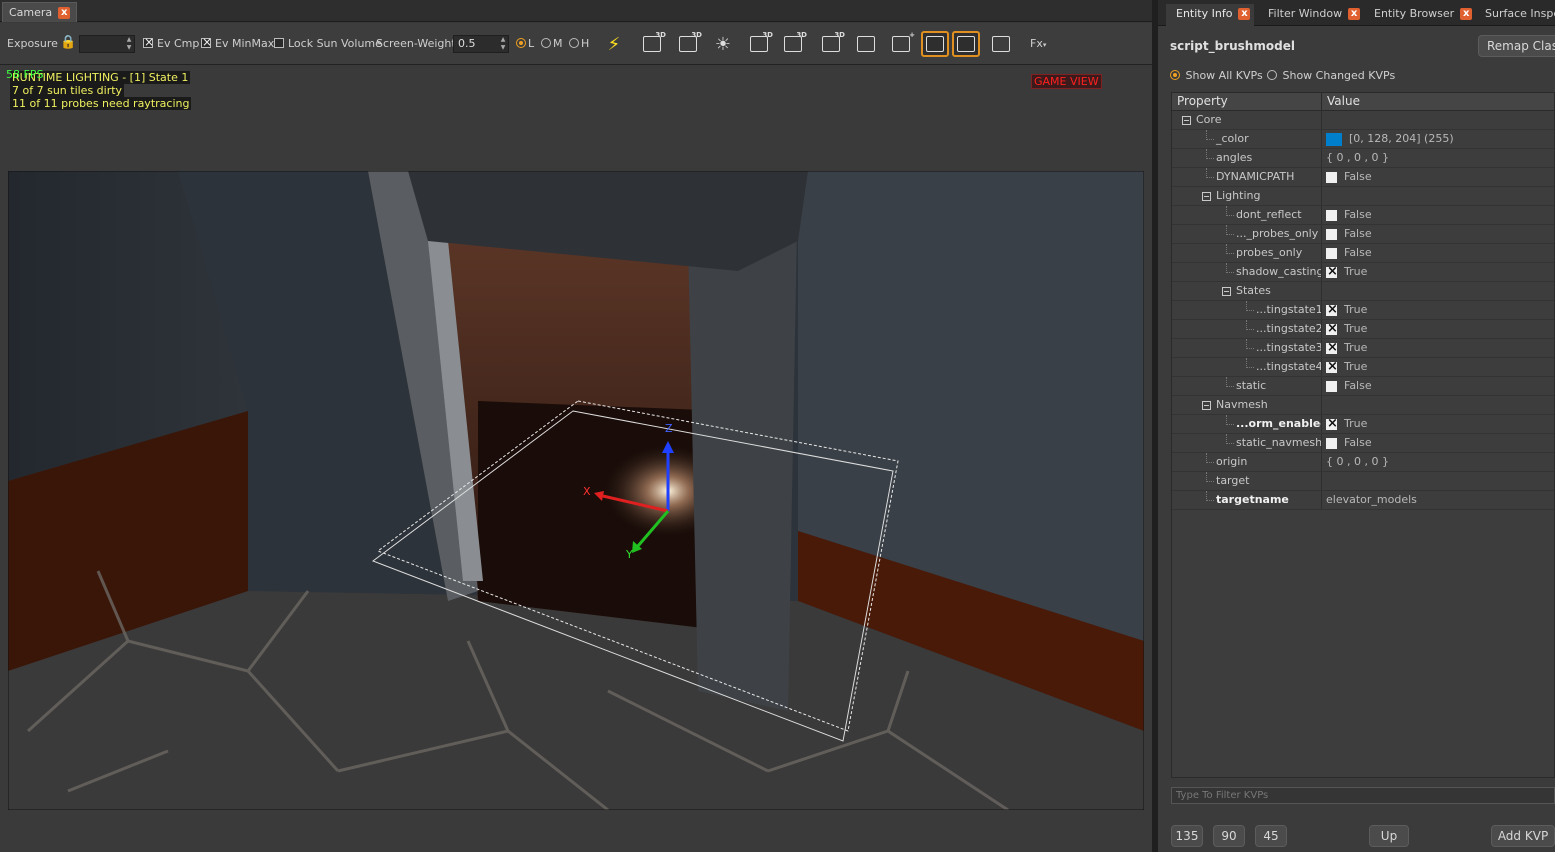 The width and height of the screenshot is (1555, 852). Describe the element at coordinates (525, 43) in the screenshot. I see `lod-radio-l: L` at that location.